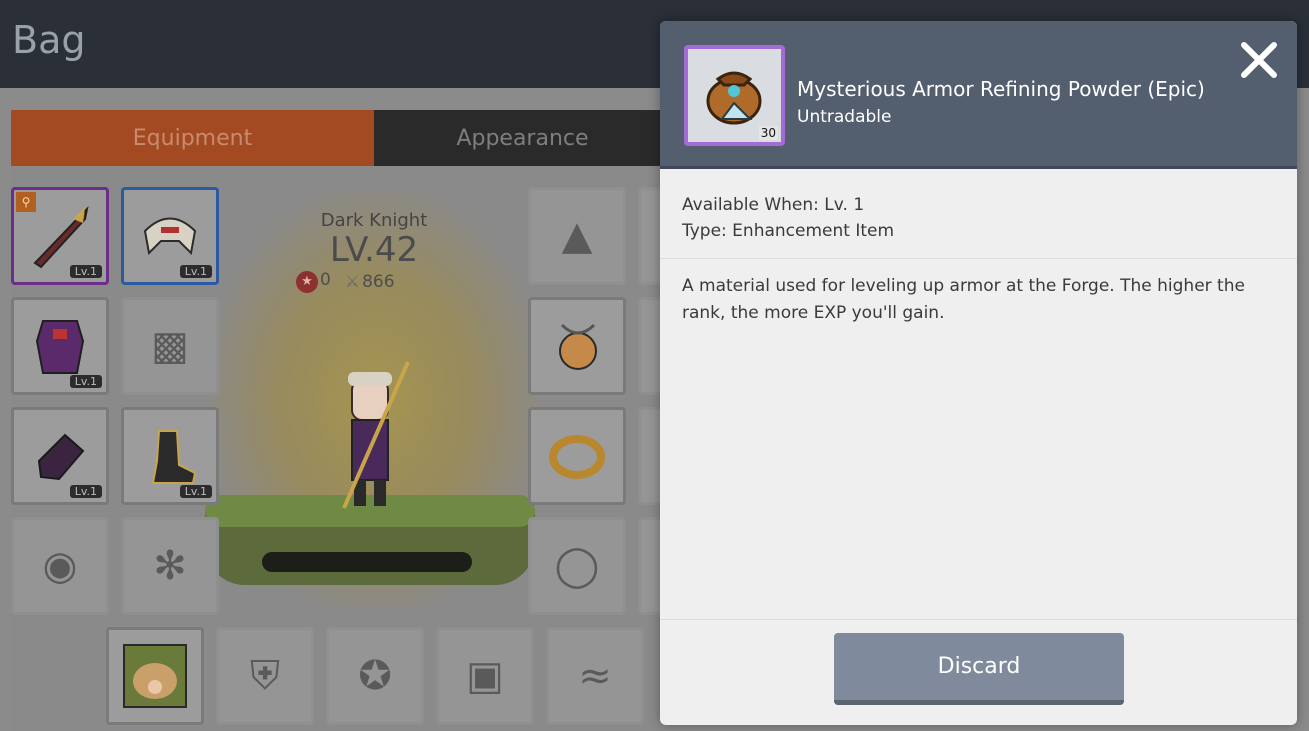  What do you see at coordinates (788, 231) in the screenshot?
I see `item-type: Type: Enhancement Item` at bounding box center [788, 231].